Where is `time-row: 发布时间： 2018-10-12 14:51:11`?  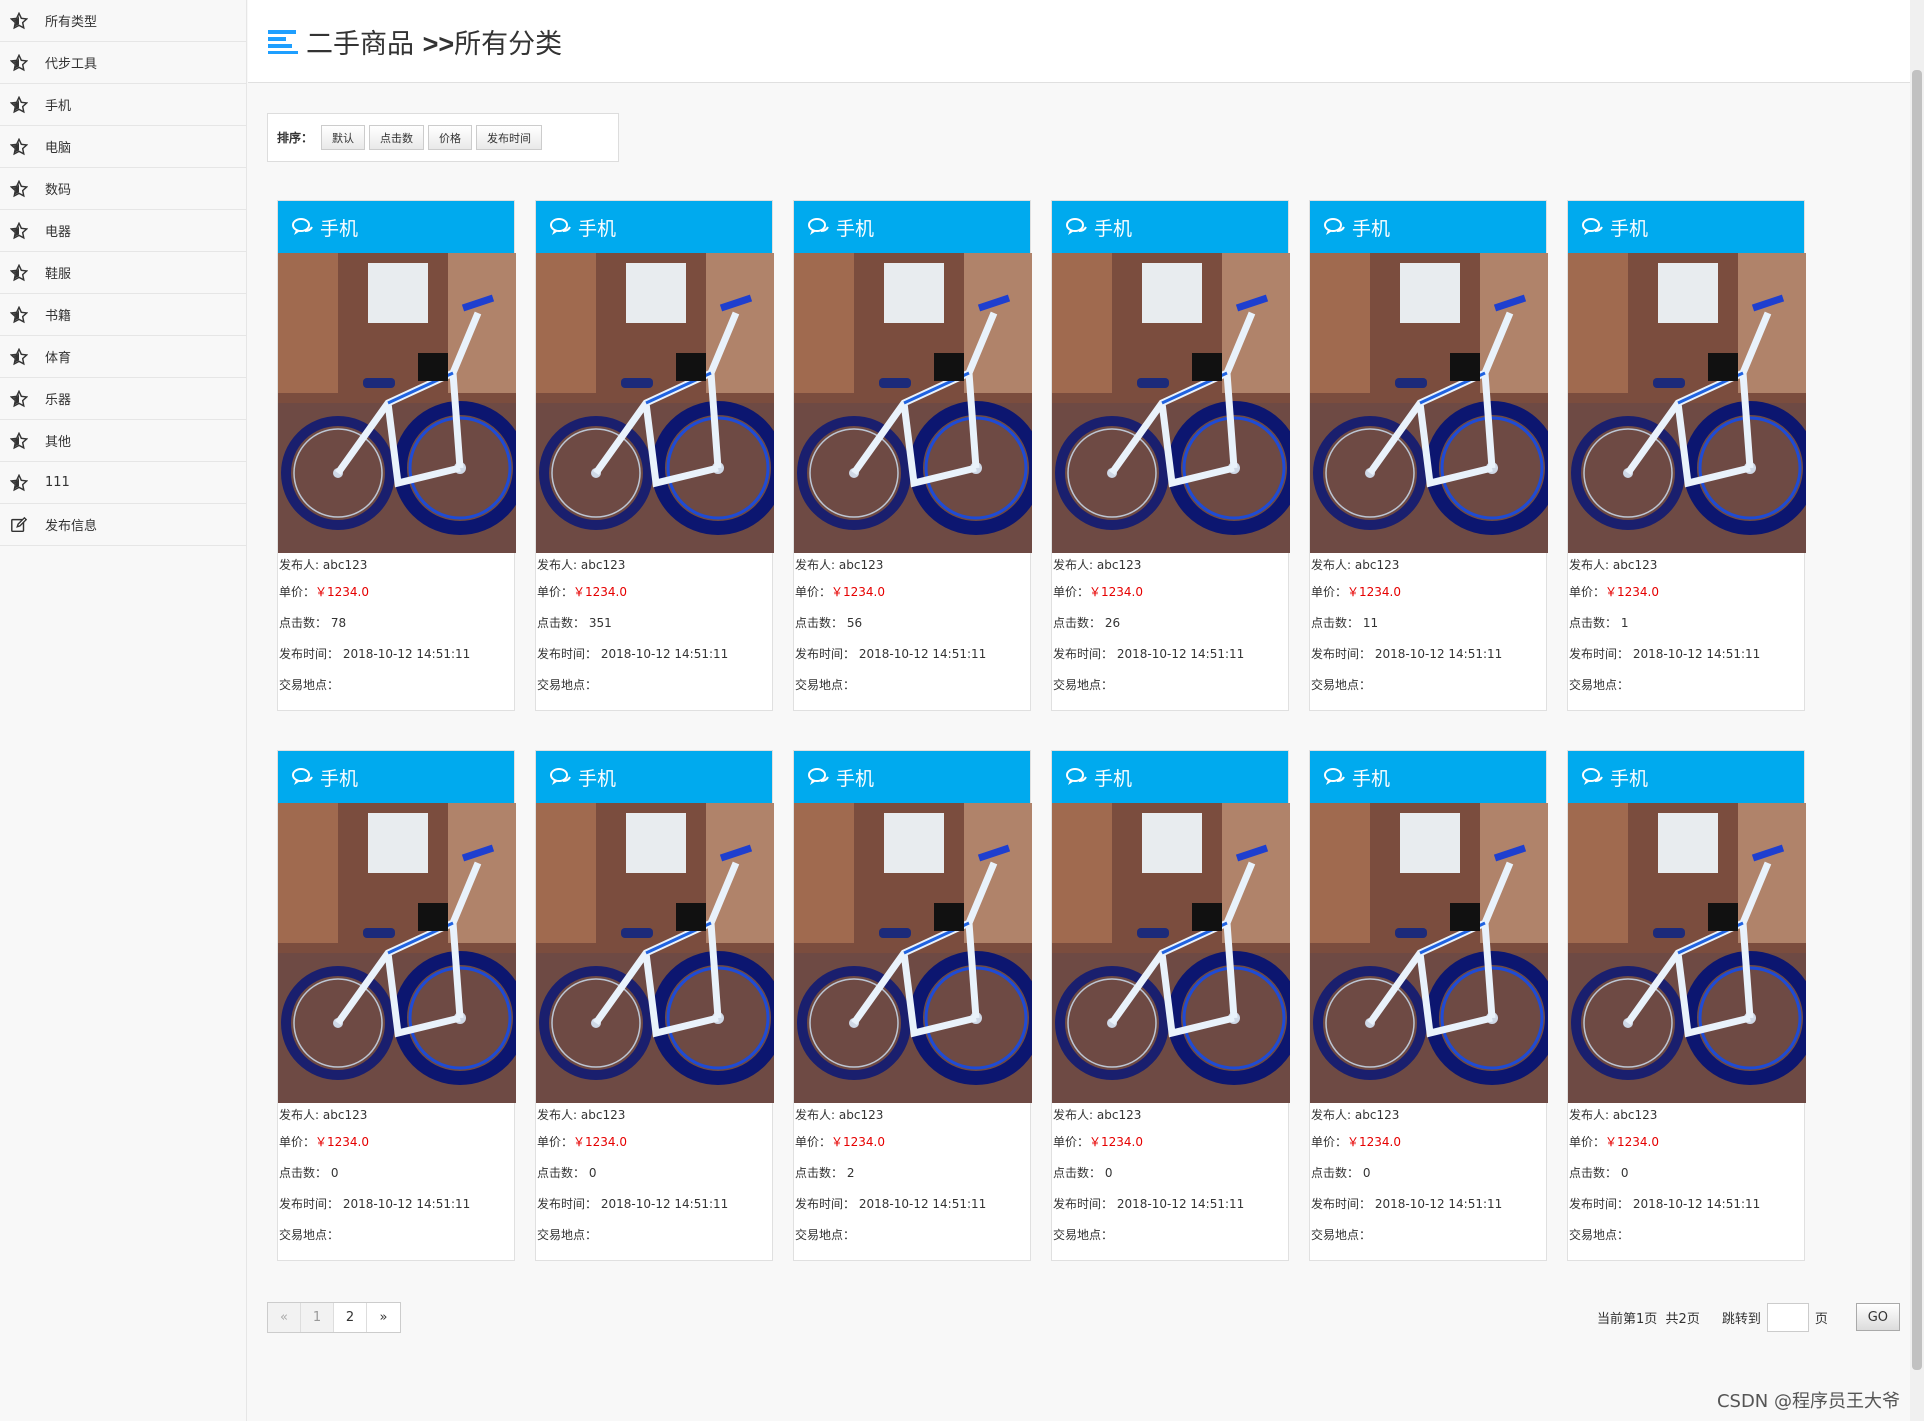 time-row: 发布时间： 2018-10-12 14:51:11 is located at coordinates (396, 1204).